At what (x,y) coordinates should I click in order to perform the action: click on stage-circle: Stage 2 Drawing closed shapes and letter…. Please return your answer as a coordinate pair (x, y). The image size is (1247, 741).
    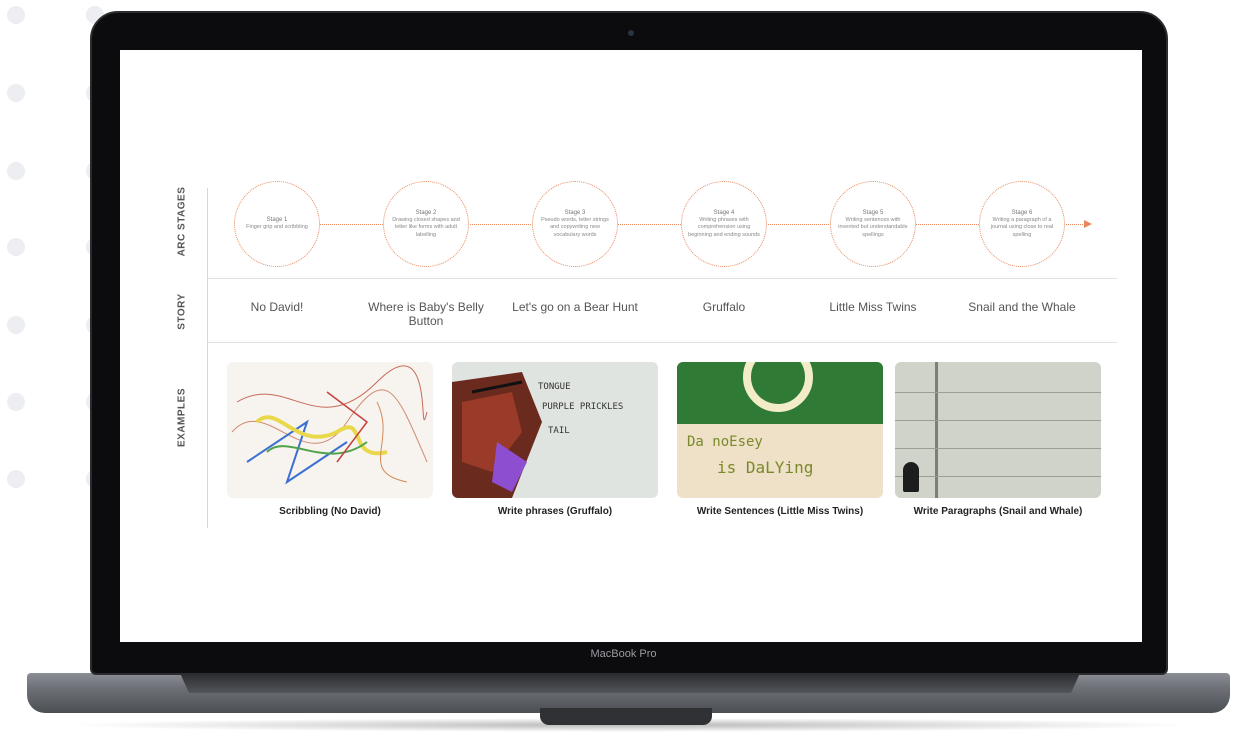
    Looking at the image, I should click on (426, 224).